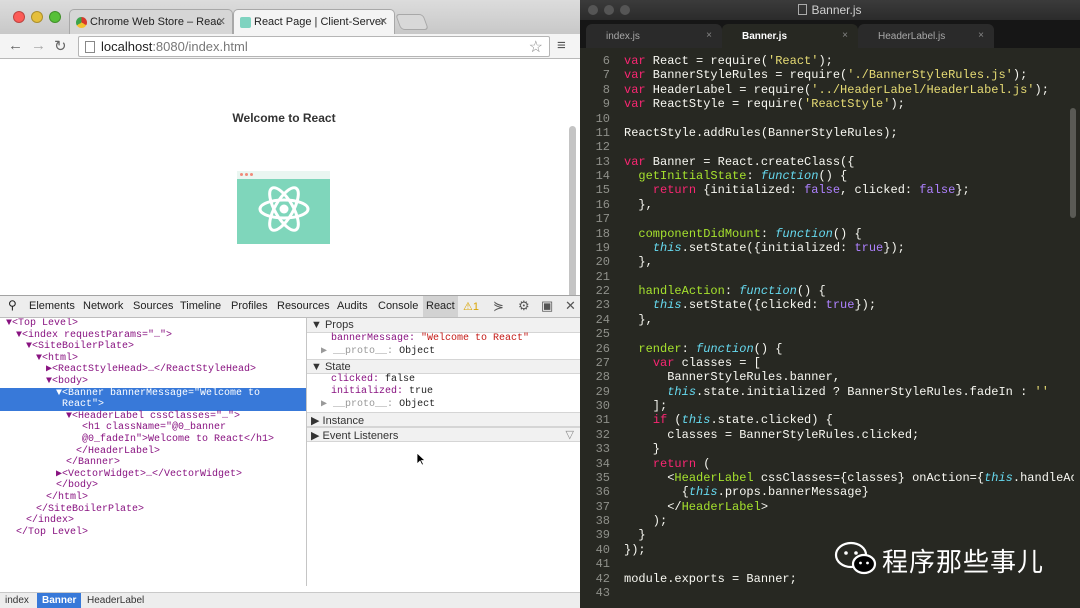 This screenshot has width=1080, height=608. I want to click on browser-tab-web-store: Chrome Web Store – Reac ✕, so click(151, 22).